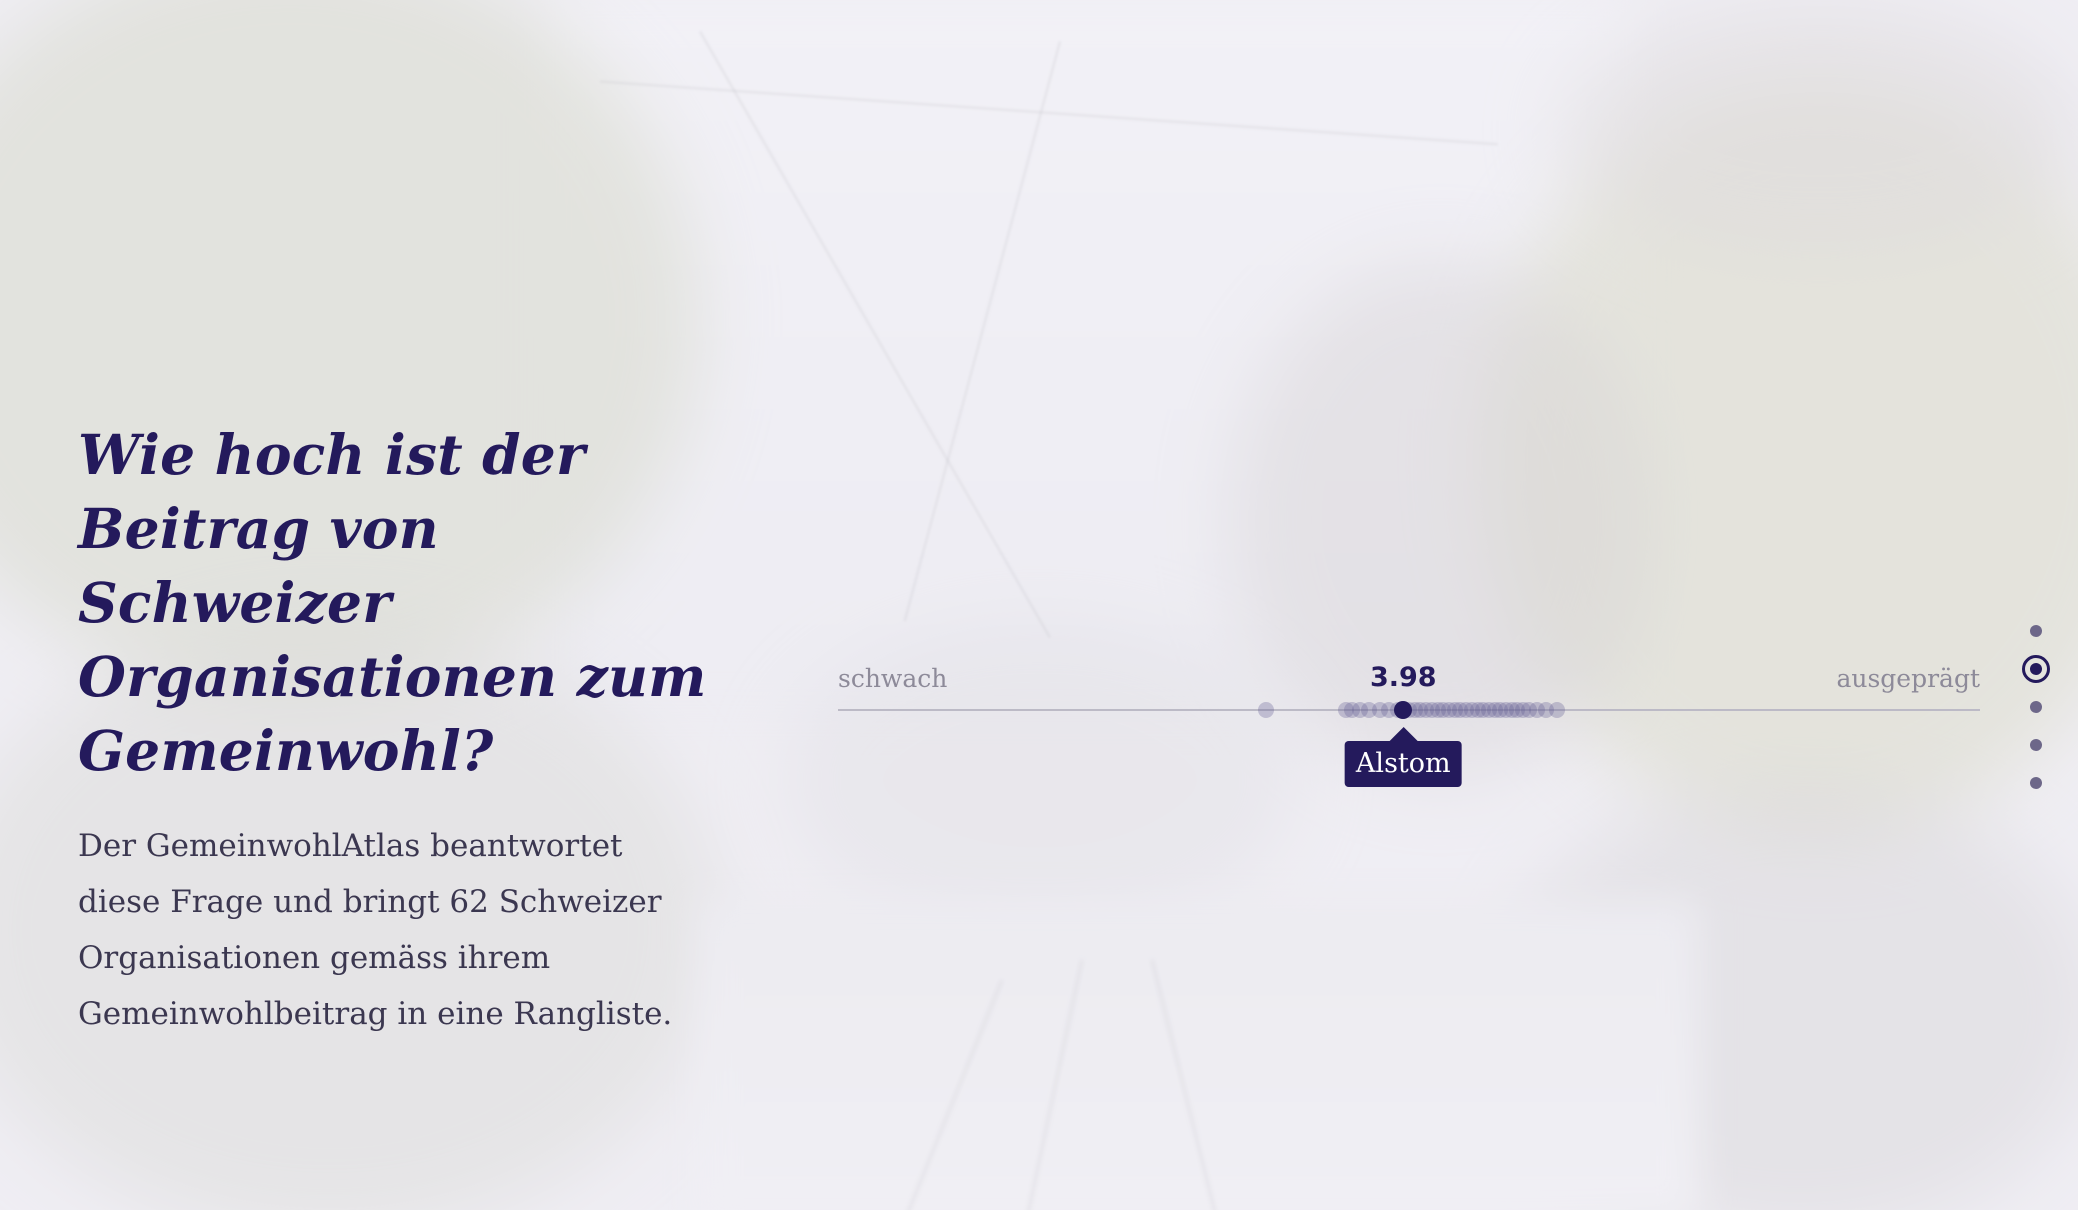 This screenshot has height=1210, width=2078. What do you see at coordinates (893, 678) in the screenshot?
I see `scale-label-low: schwach` at bounding box center [893, 678].